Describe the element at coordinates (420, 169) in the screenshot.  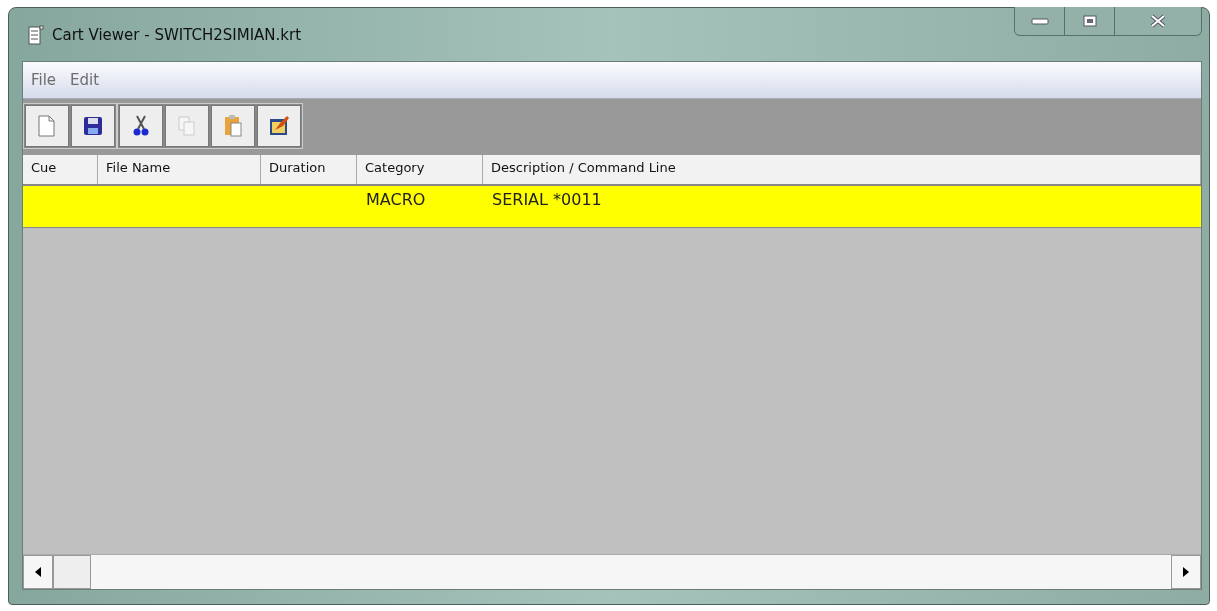
I see `column-header: Category` at that location.